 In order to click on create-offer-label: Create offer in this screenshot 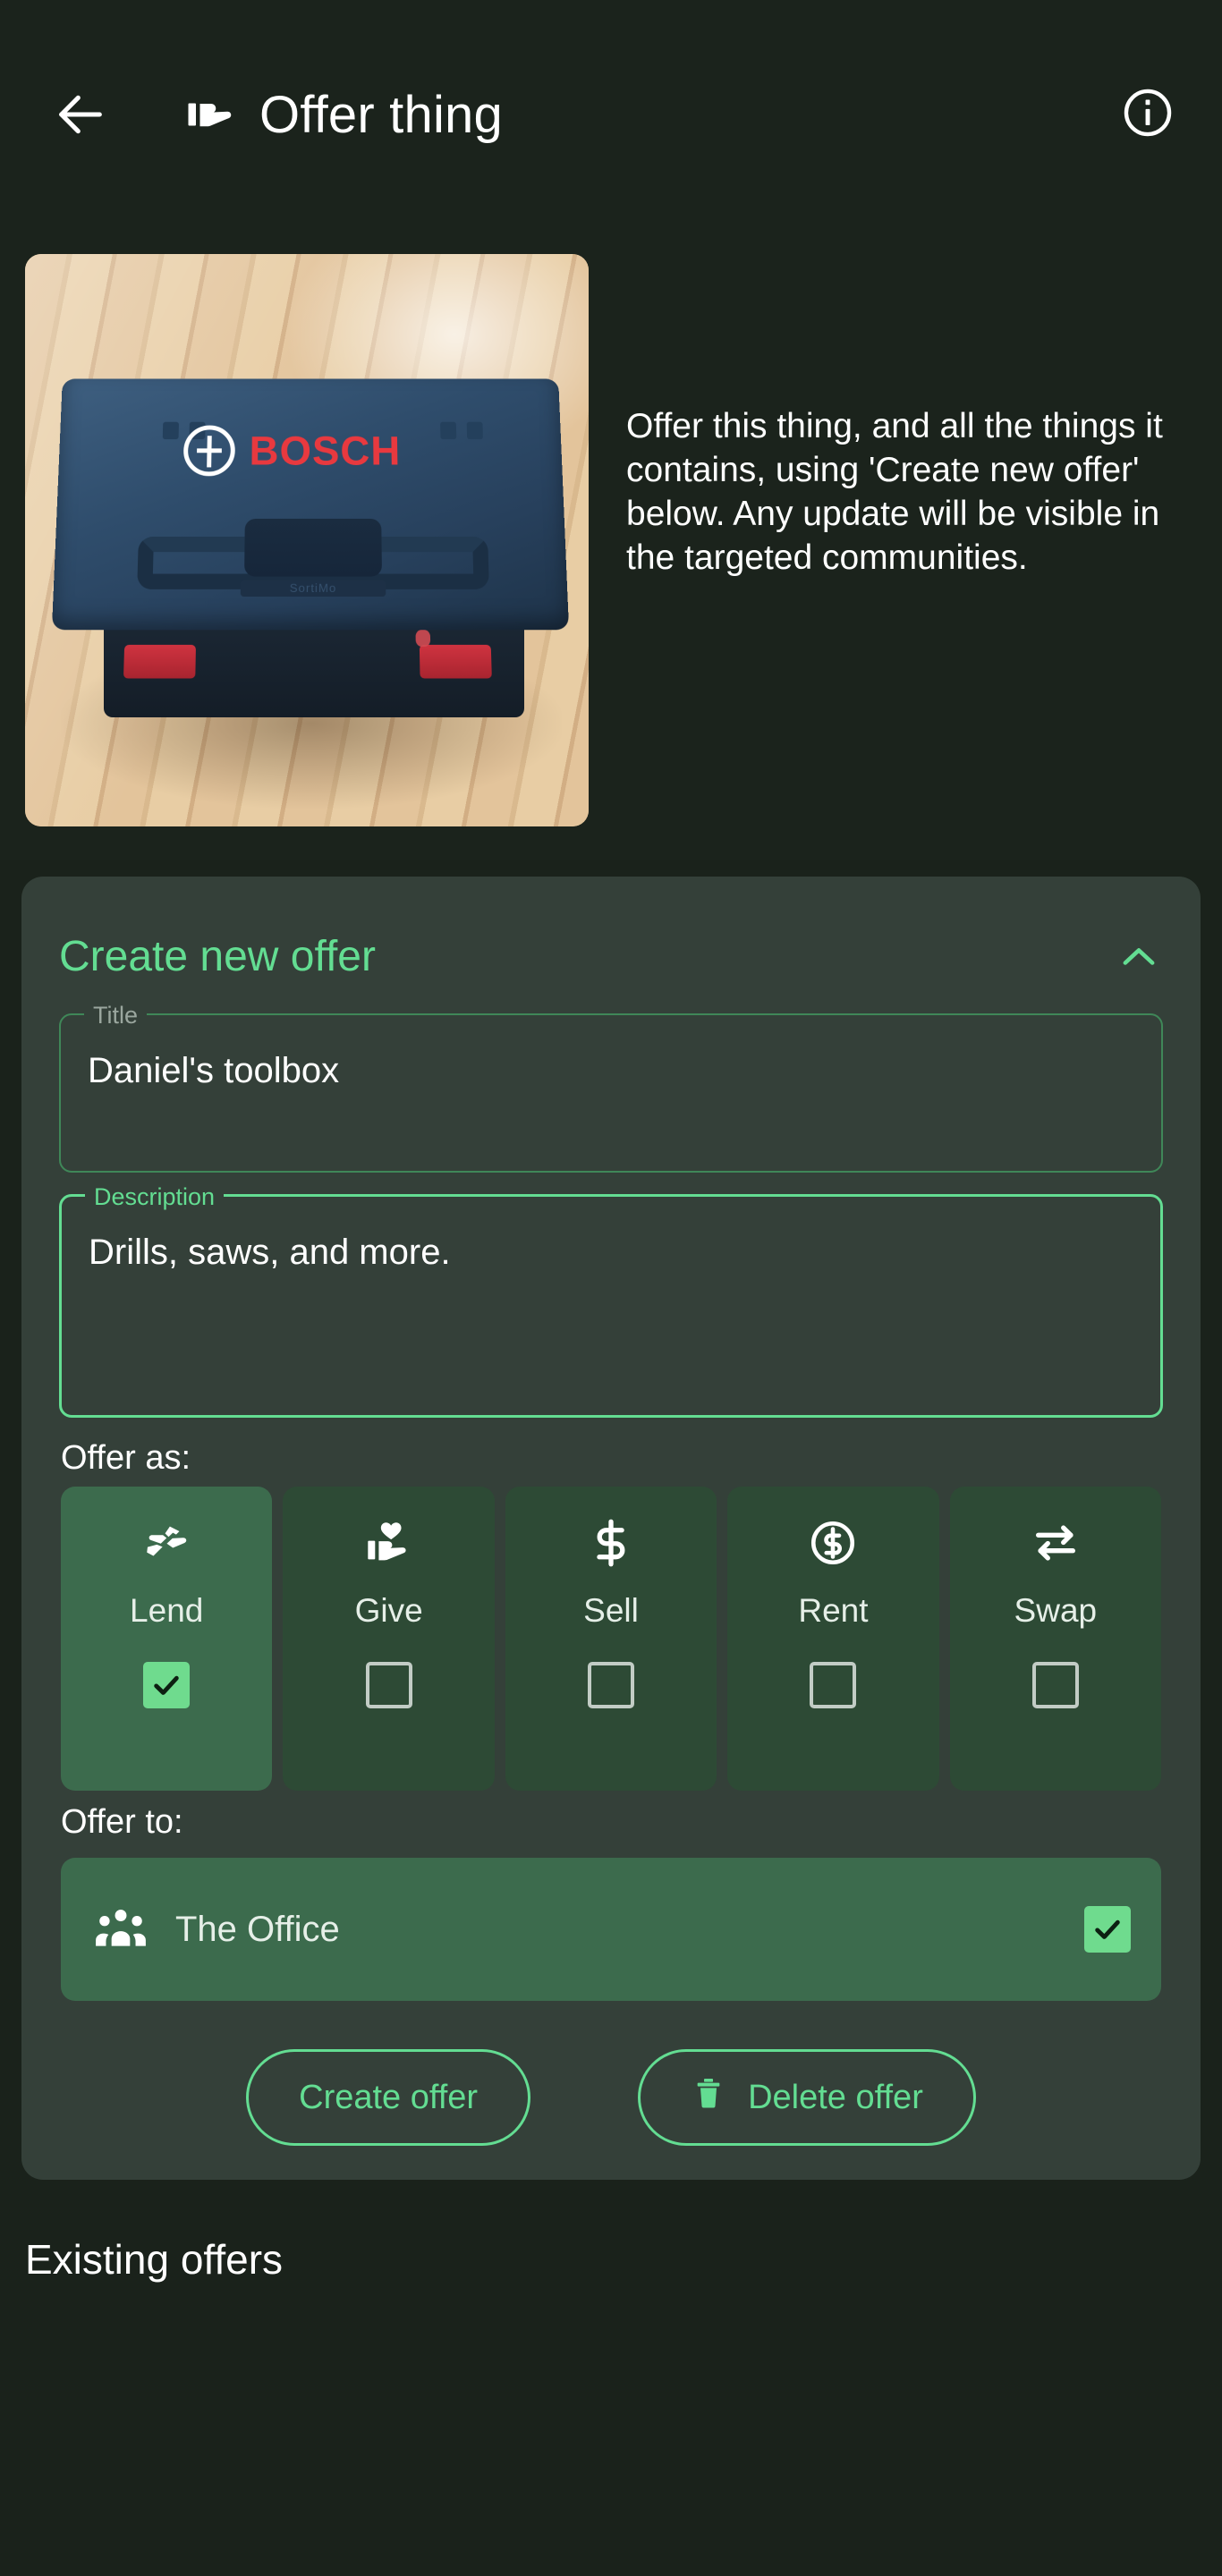, I will do `click(389, 2097)`.